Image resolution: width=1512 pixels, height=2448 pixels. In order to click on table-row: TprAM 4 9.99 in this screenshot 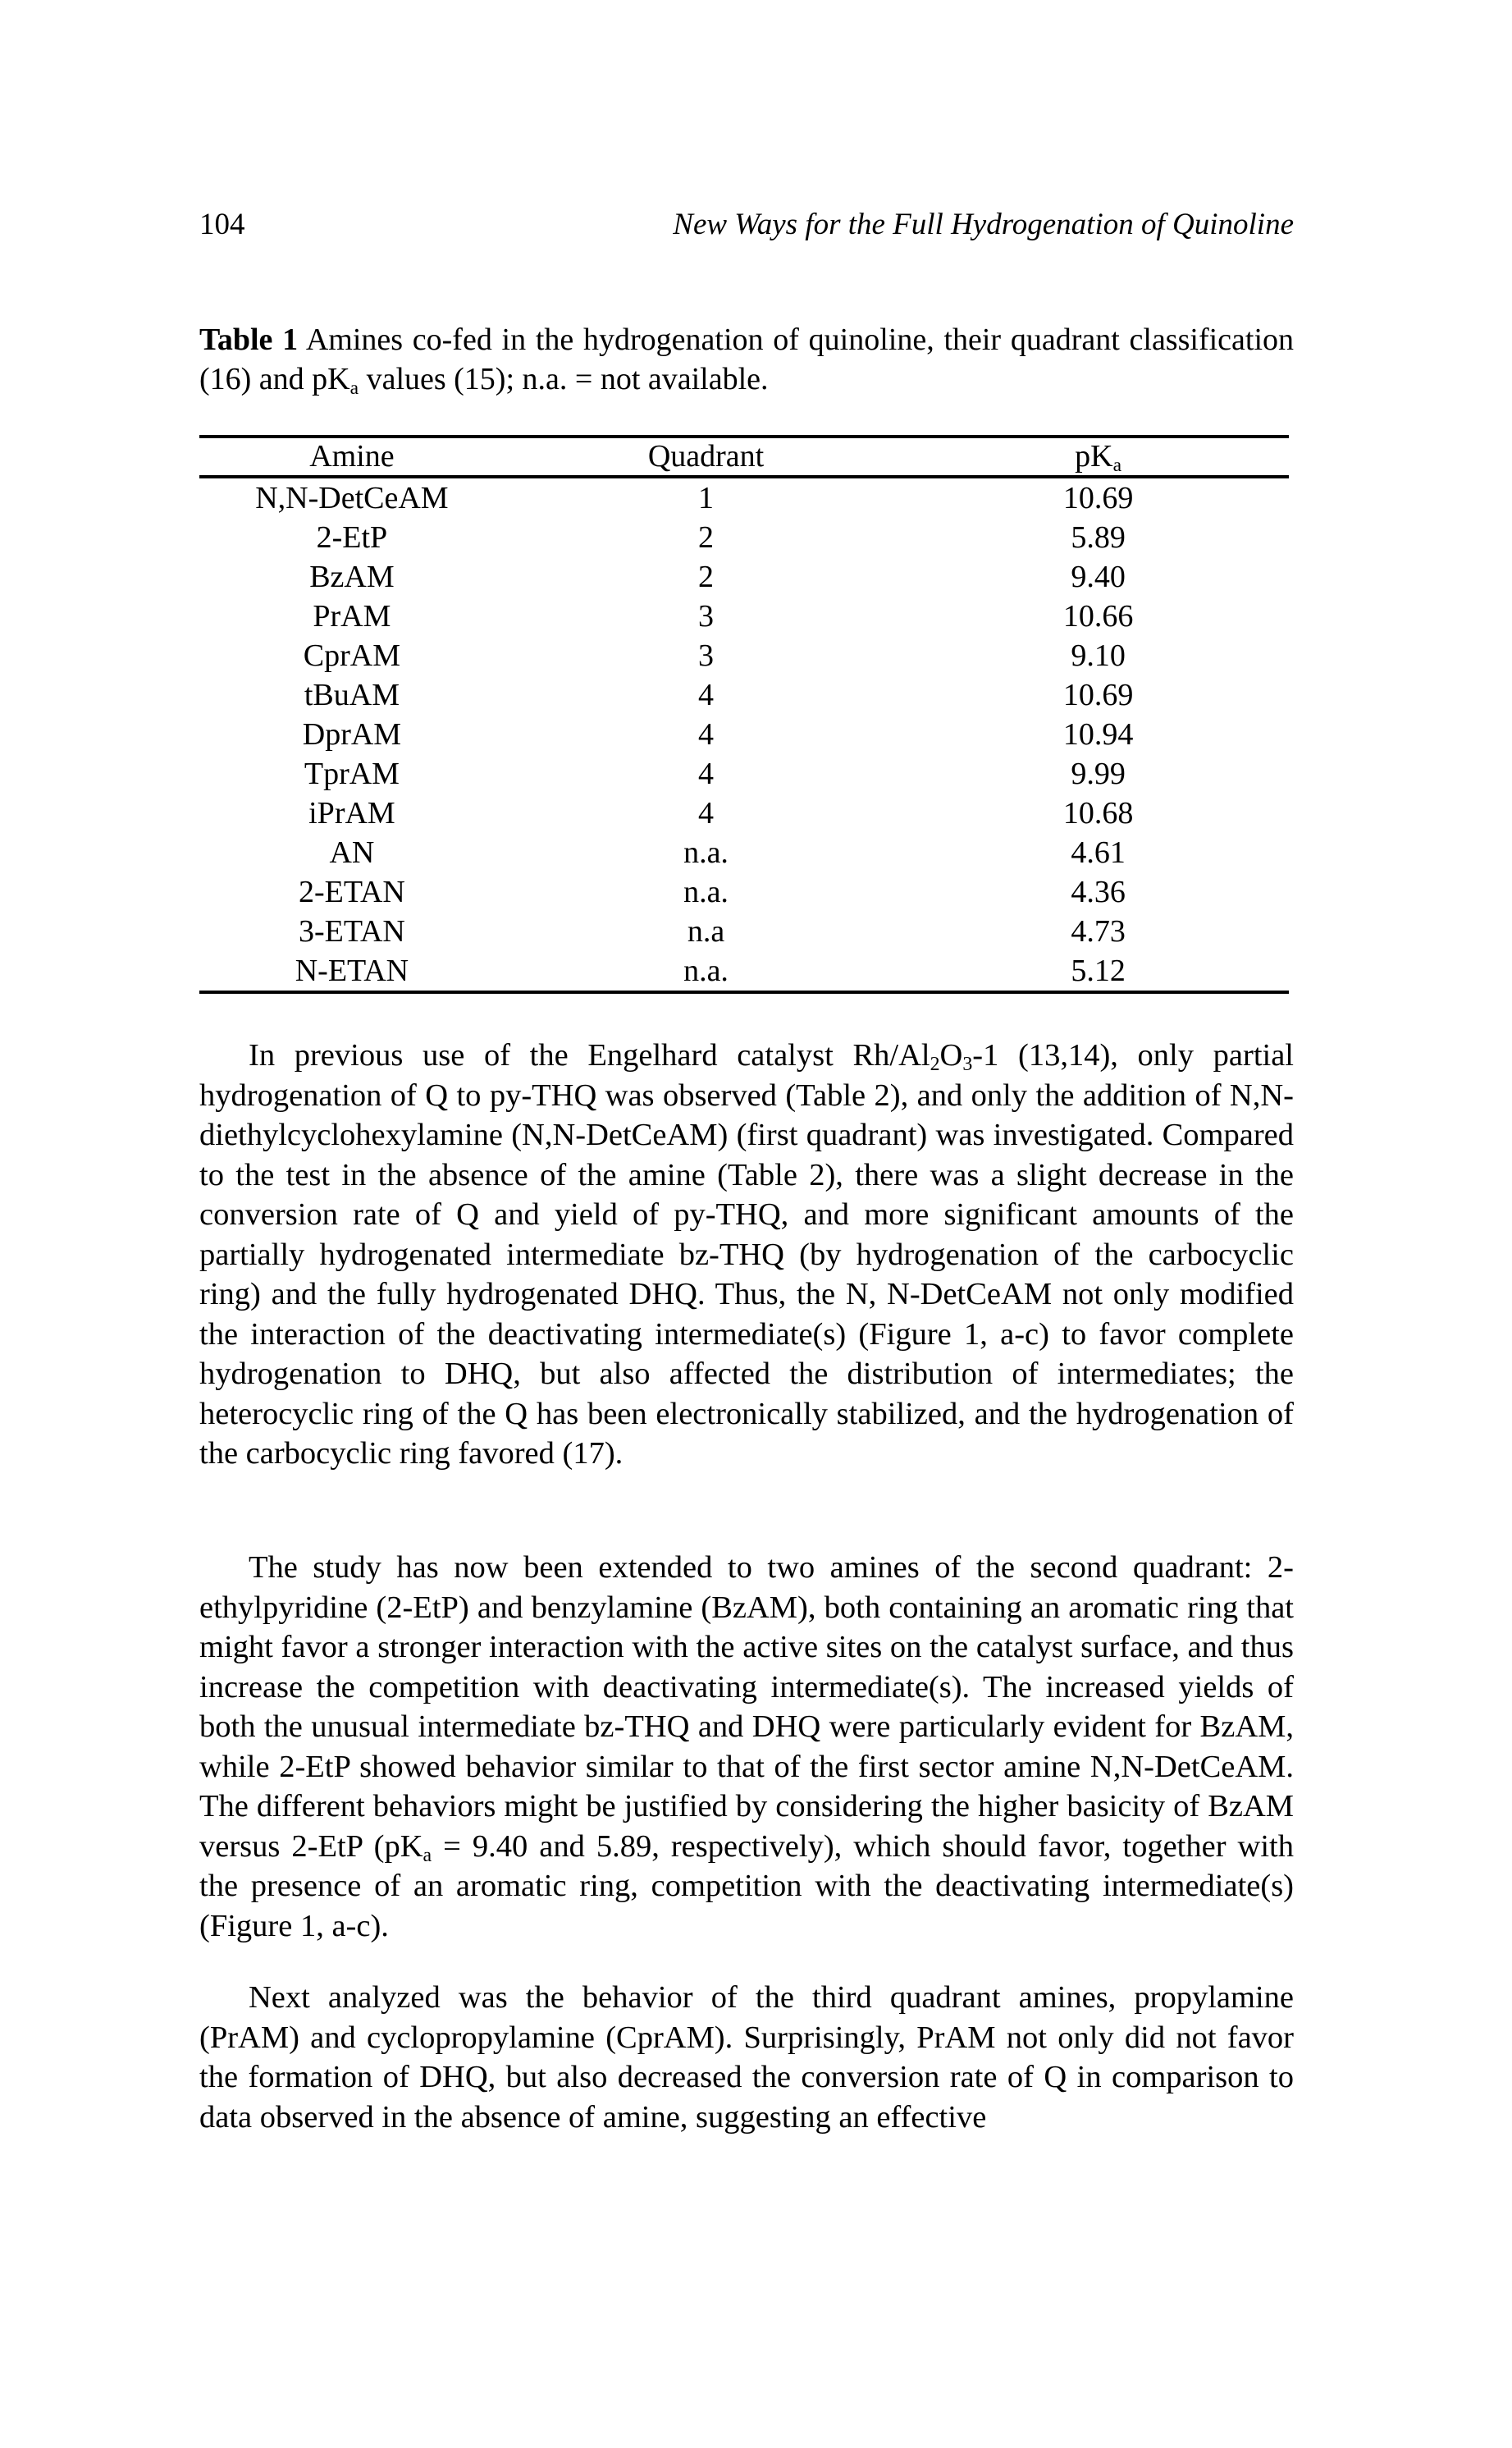, I will do `click(744, 774)`.